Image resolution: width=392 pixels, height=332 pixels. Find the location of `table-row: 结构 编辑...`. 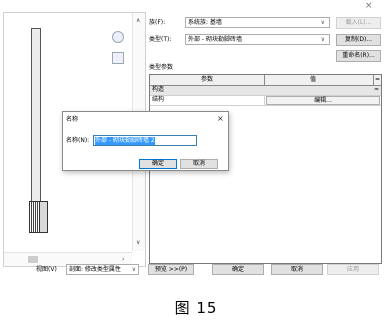

table-row: 结构 编辑... is located at coordinates (265, 101).